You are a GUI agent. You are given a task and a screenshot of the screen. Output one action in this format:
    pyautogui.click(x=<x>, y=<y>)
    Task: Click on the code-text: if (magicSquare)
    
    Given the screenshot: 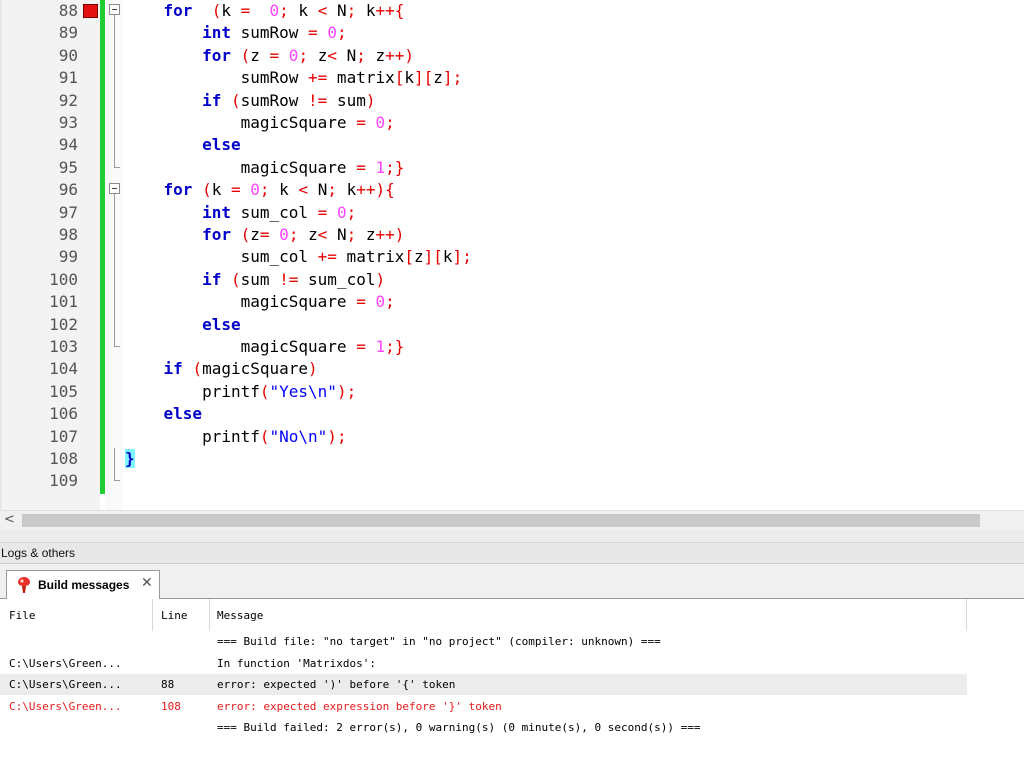 What is the action you would take?
    pyautogui.click(x=221, y=369)
    